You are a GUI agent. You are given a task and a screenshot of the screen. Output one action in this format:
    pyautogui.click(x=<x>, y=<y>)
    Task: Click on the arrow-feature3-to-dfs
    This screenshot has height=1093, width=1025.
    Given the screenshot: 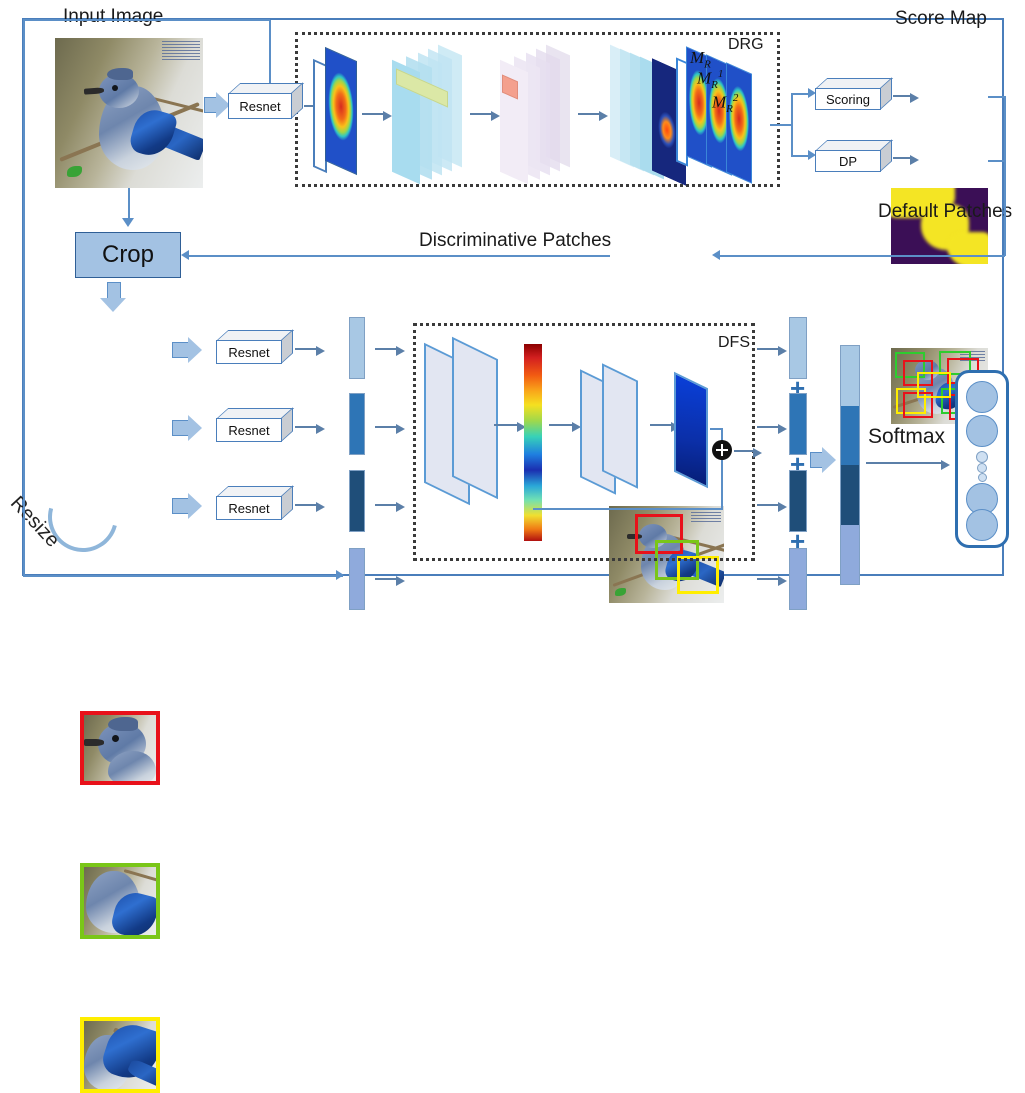 What is the action you would take?
    pyautogui.click(x=390, y=506)
    